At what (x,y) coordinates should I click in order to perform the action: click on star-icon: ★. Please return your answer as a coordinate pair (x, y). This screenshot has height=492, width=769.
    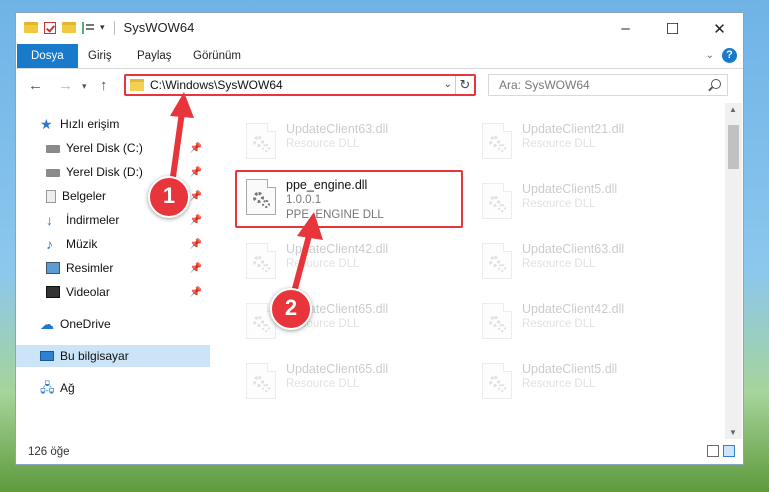
    Looking at the image, I should click on (46, 124).